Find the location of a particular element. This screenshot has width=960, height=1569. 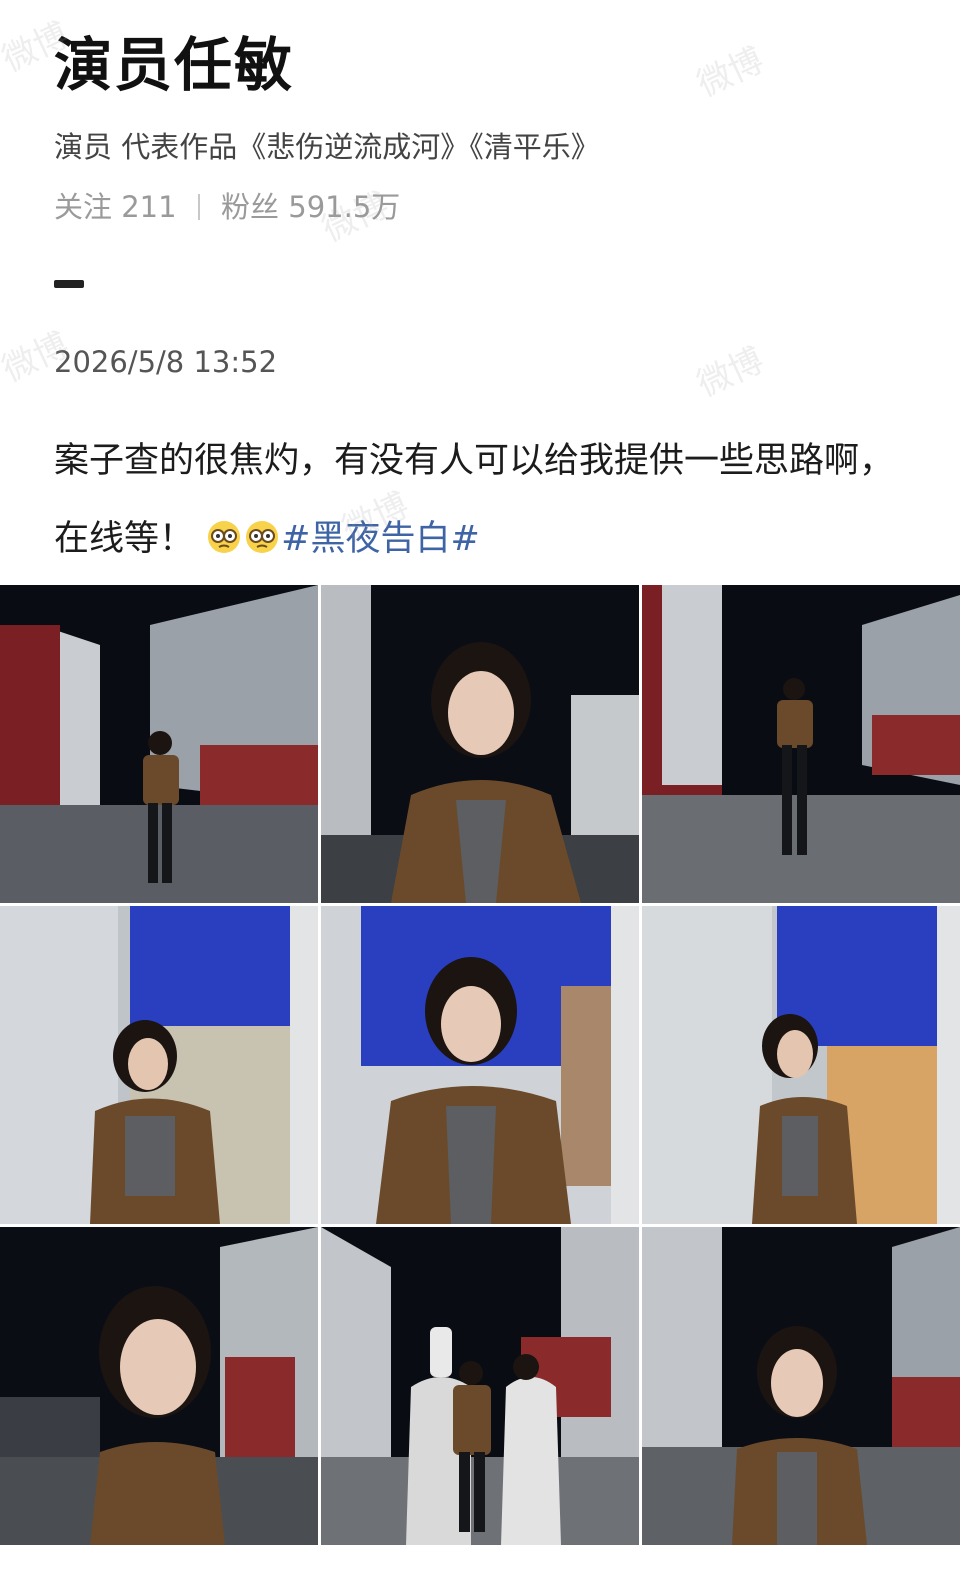

section-divider is located at coordinates (69, 284).